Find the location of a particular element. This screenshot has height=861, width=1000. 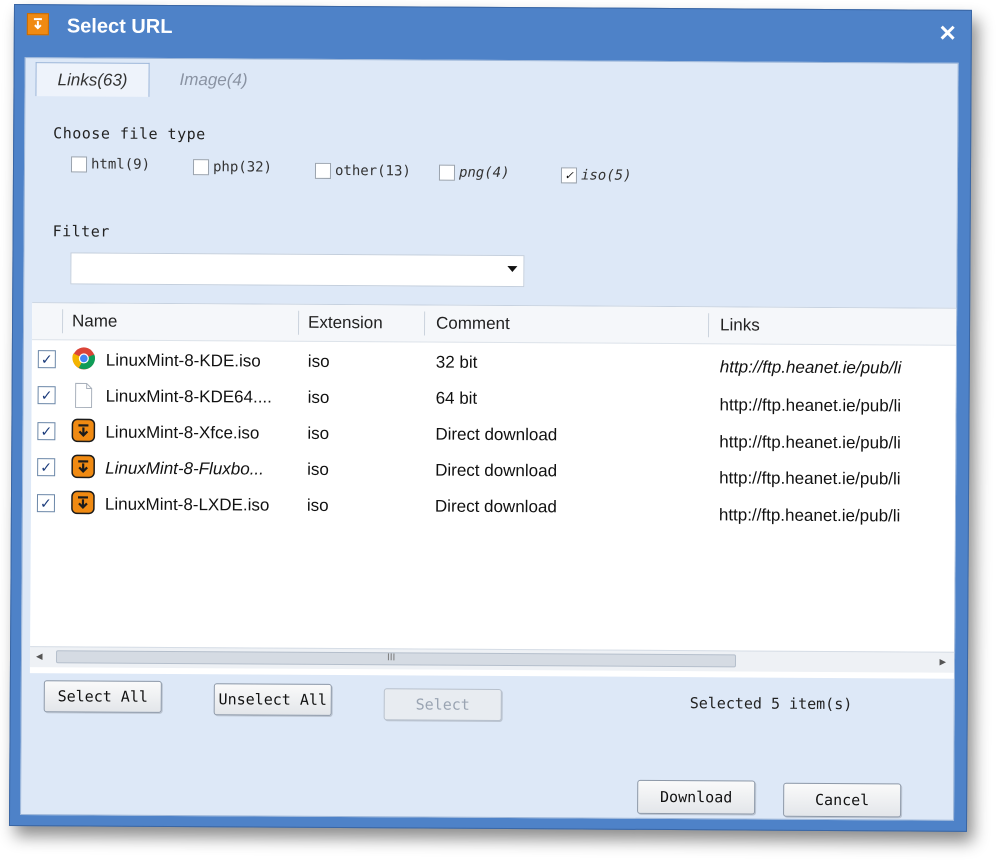

filetype-iso-label: iso(5) is located at coordinates (606, 175).